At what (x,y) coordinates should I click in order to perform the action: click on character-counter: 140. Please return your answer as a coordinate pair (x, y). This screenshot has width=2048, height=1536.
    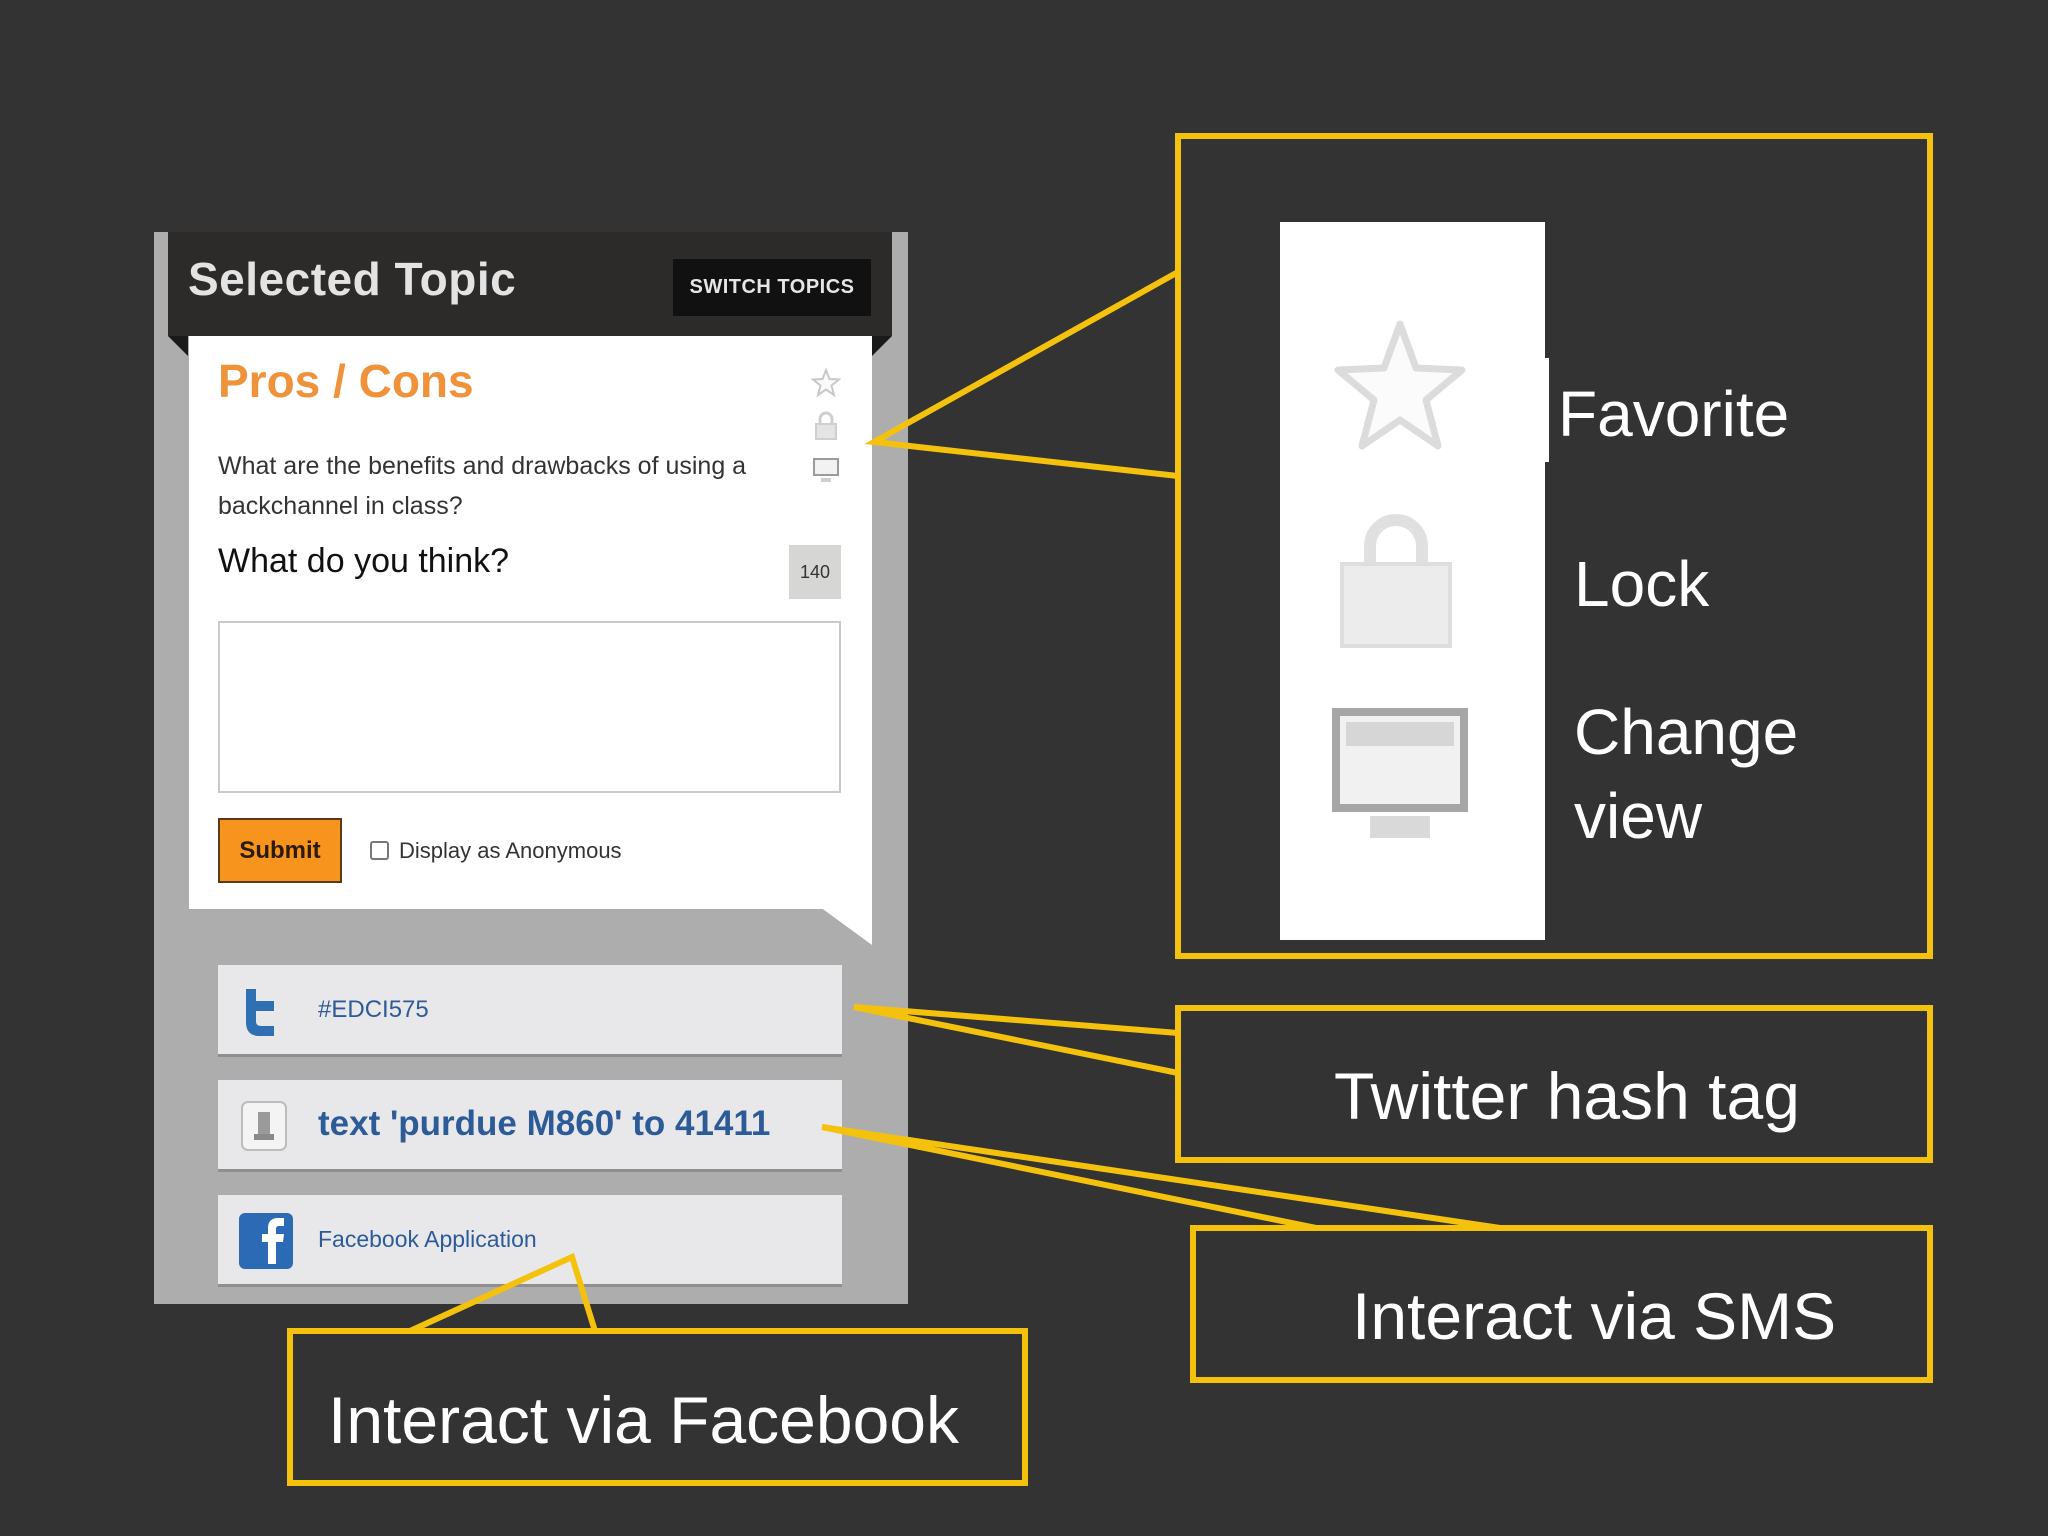
    Looking at the image, I should click on (815, 572).